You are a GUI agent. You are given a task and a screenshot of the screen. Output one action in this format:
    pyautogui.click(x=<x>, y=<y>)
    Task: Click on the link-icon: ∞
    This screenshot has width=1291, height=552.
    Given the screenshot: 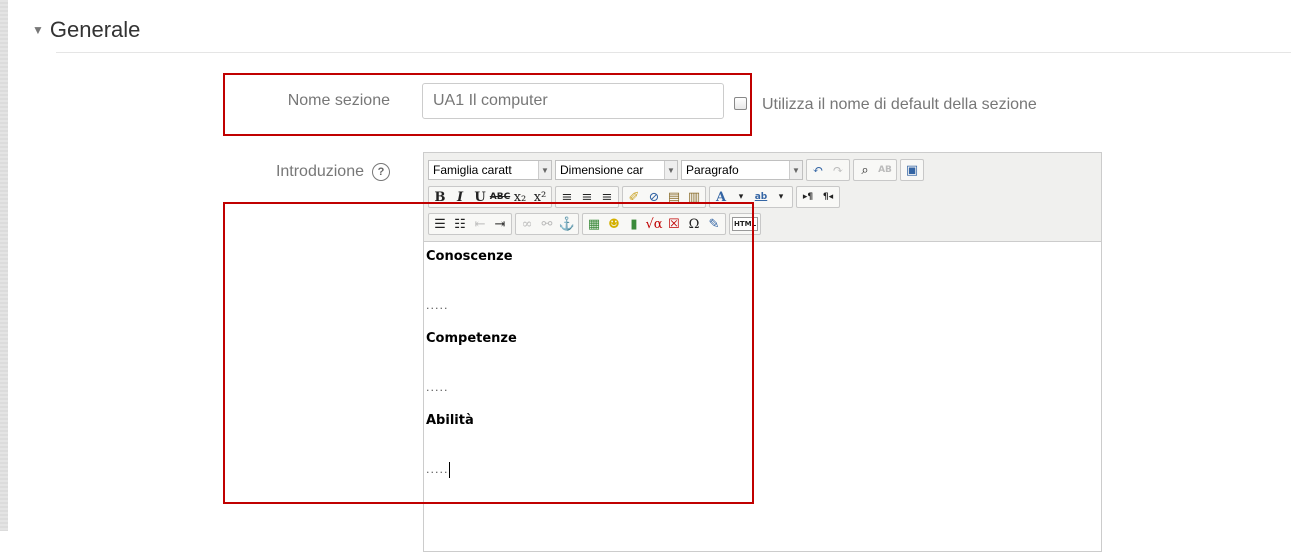 What is the action you would take?
    pyautogui.click(x=527, y=224)
    